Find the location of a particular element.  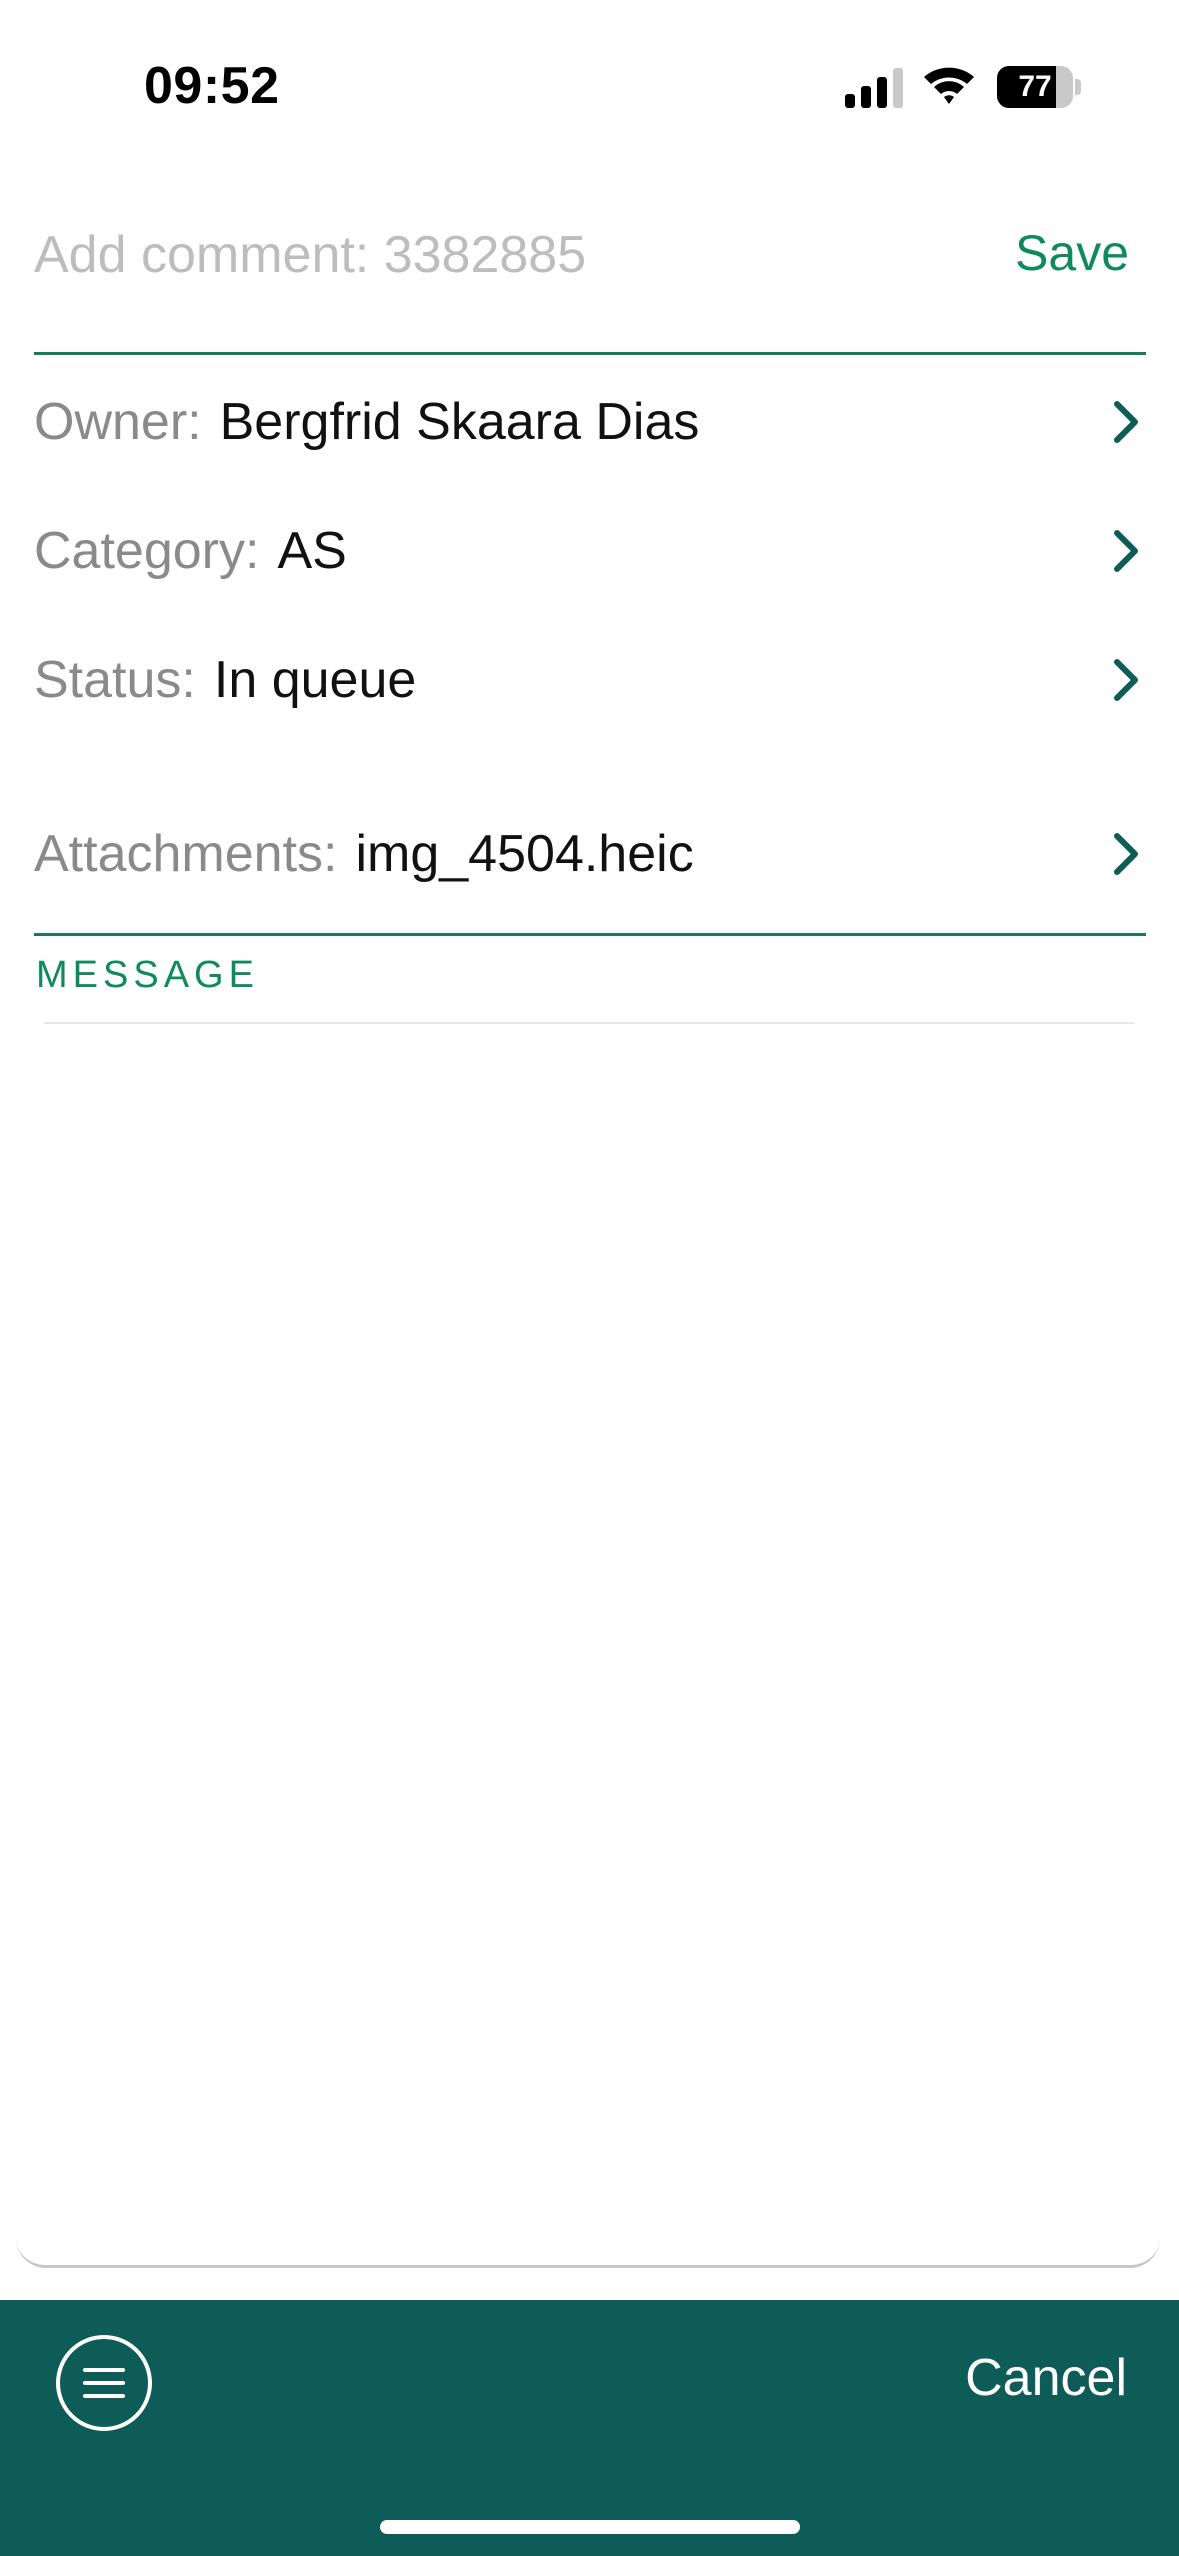

owner-label: Owner: is located at coordinates (118, 422).